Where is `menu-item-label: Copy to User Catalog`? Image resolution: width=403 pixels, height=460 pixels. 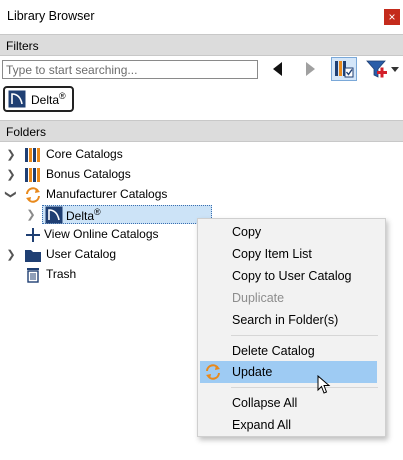 menu-item-label: Copy to User Catalog is located at coordinates (292, 276).